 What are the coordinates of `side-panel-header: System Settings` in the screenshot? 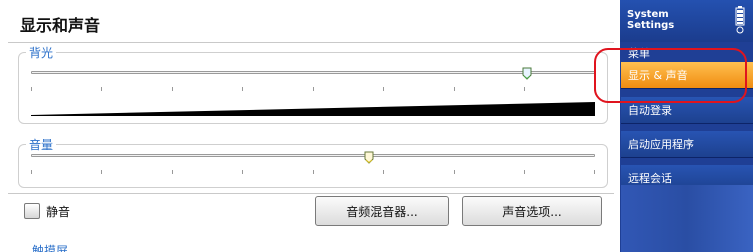 It's located at (686, 21).